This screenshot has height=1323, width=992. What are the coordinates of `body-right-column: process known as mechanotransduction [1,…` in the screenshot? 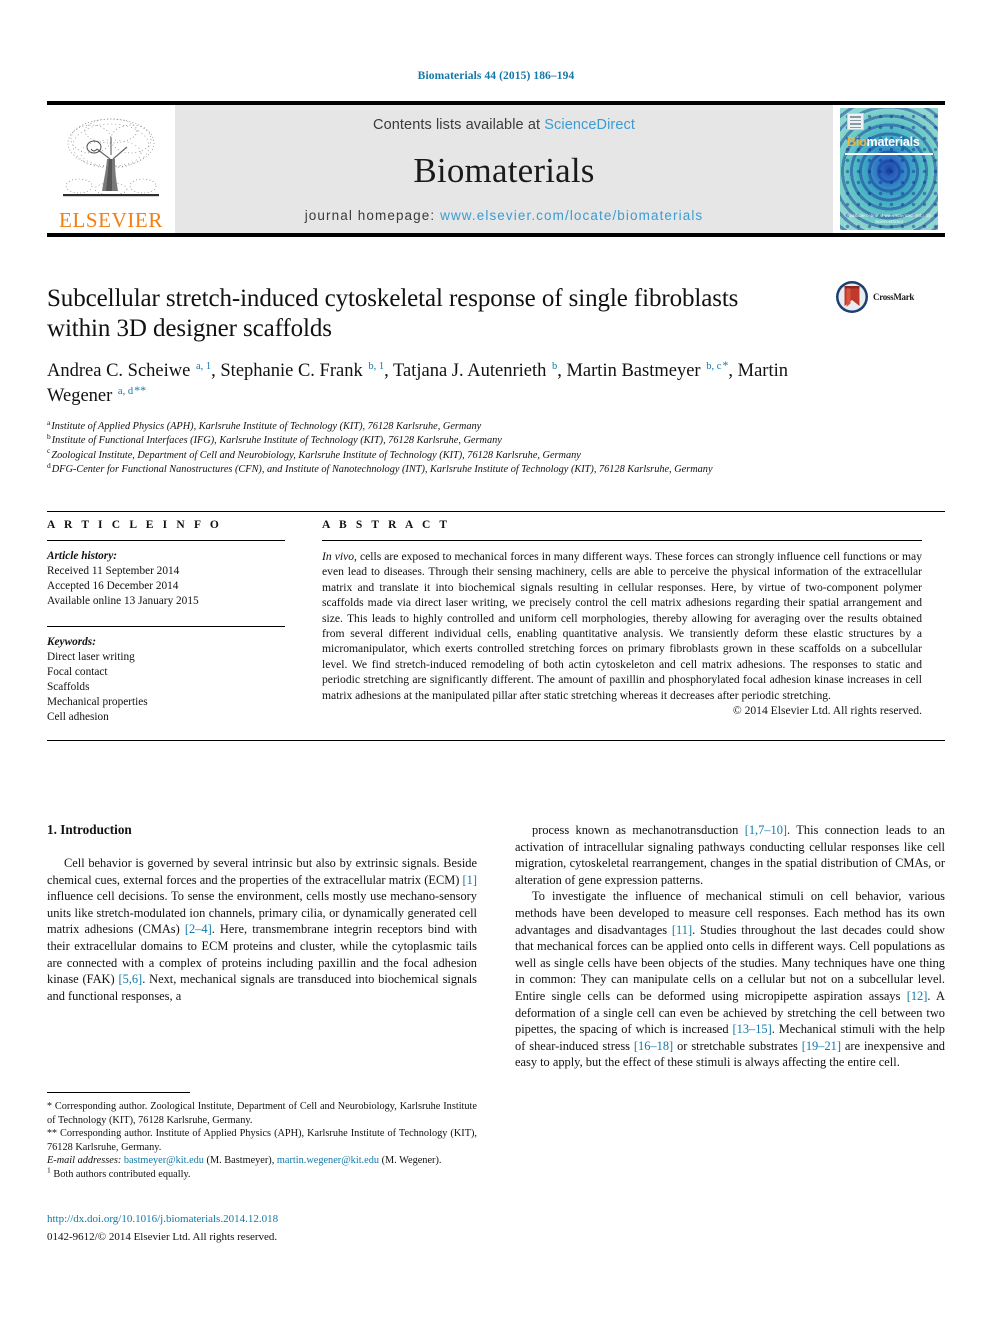 It's located at (730, 946).